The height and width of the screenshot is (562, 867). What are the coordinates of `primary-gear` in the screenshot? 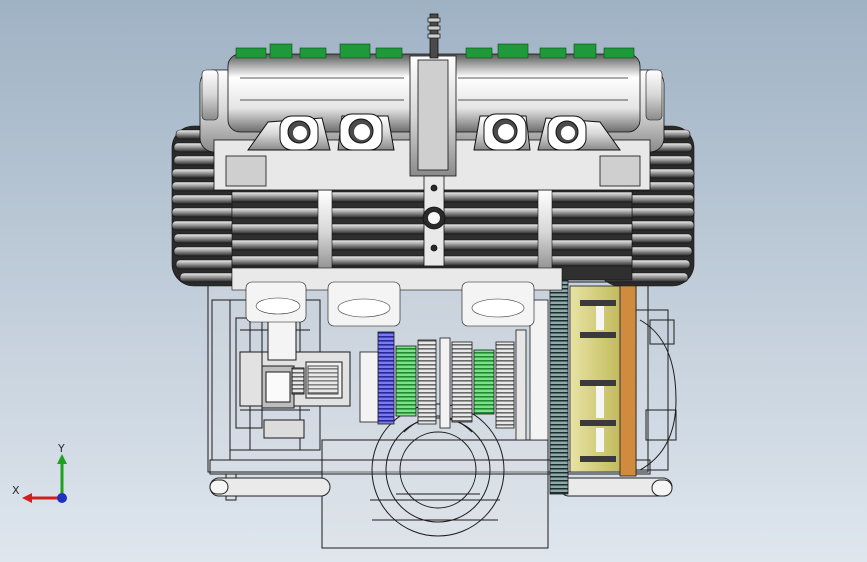 It's located at (559, 381).